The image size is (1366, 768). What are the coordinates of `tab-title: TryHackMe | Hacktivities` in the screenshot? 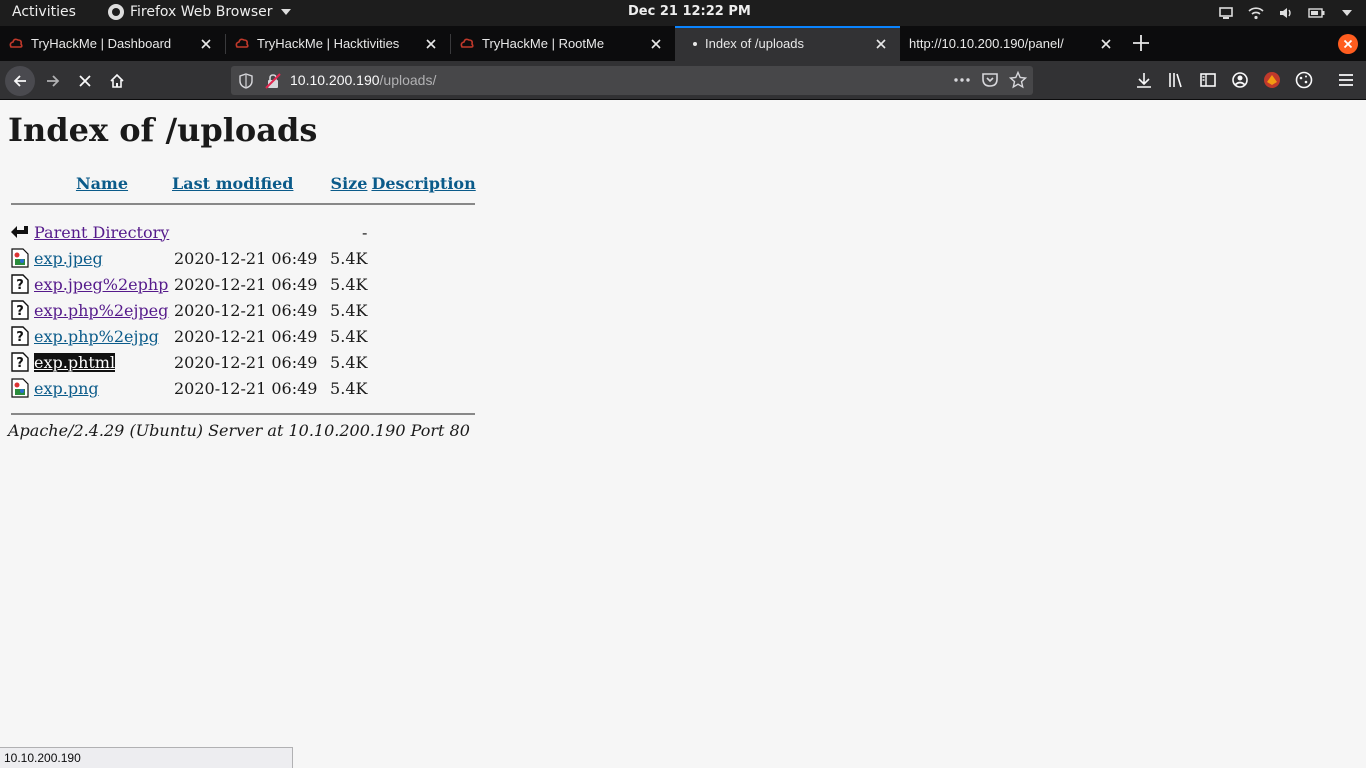 It's located at (328, 43).